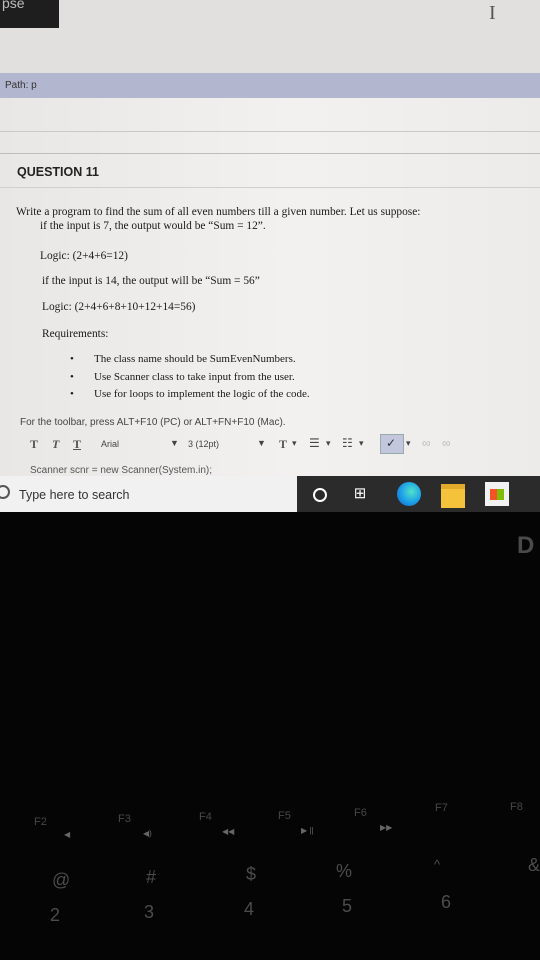 This screenshot has width=540, height=960. I want to click on at-symbol: @, so click(61, 880).